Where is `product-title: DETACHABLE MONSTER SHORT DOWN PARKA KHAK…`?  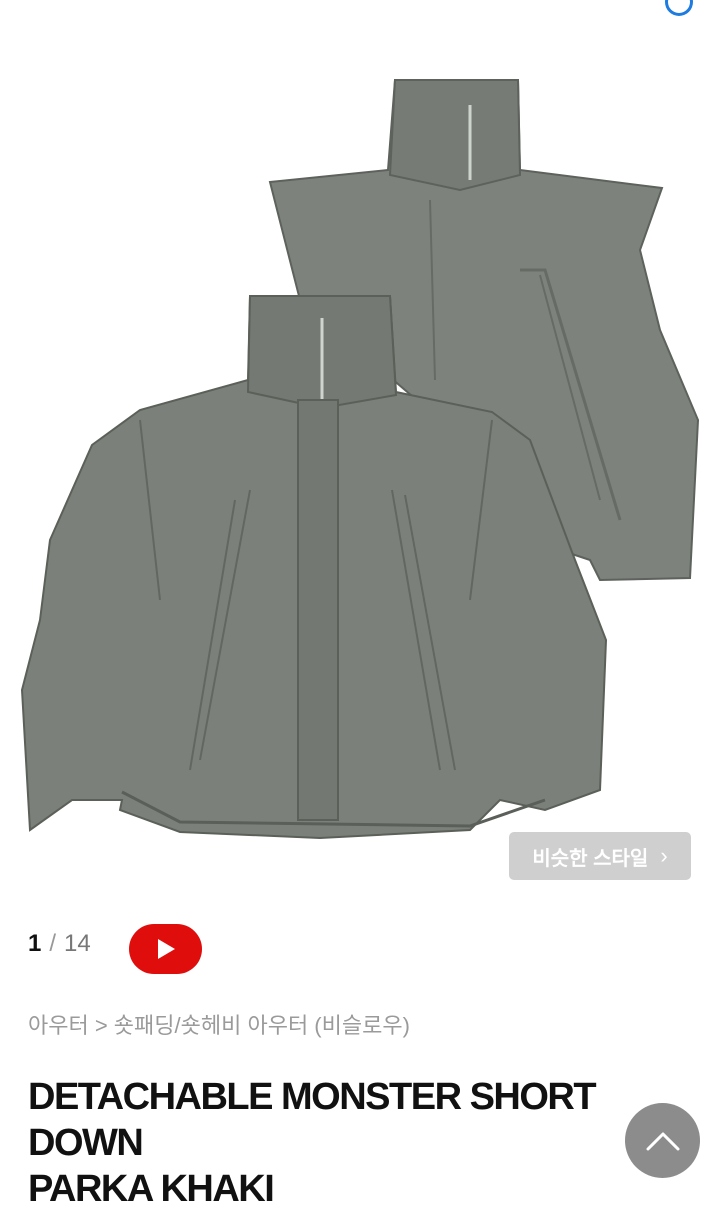
product-title: DETACHABLE MONSTER SHORT DOWN PARKA KHAK… is located at coordinates (358, 1143).